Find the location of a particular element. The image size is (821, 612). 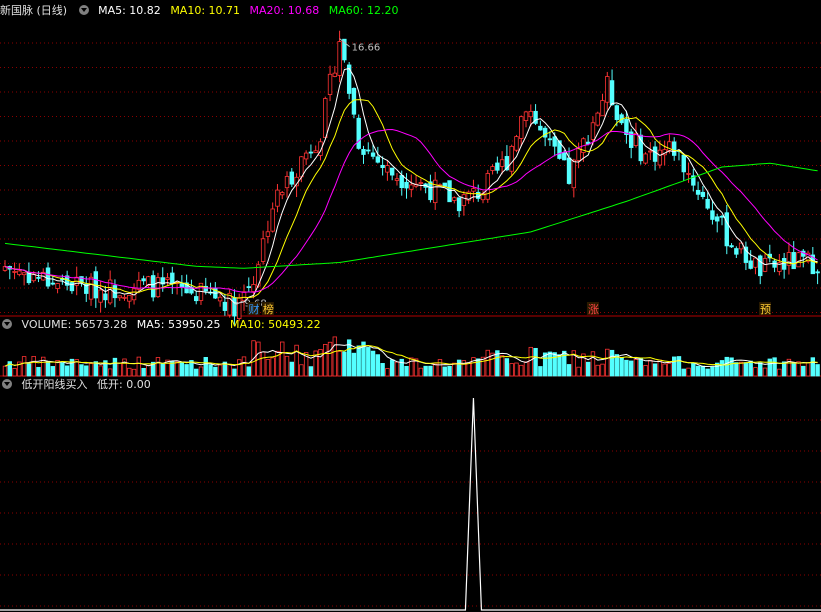

indicator-panel-header: 低开阳线买入 低开: 0.00 is located at coordinates (78, 385).